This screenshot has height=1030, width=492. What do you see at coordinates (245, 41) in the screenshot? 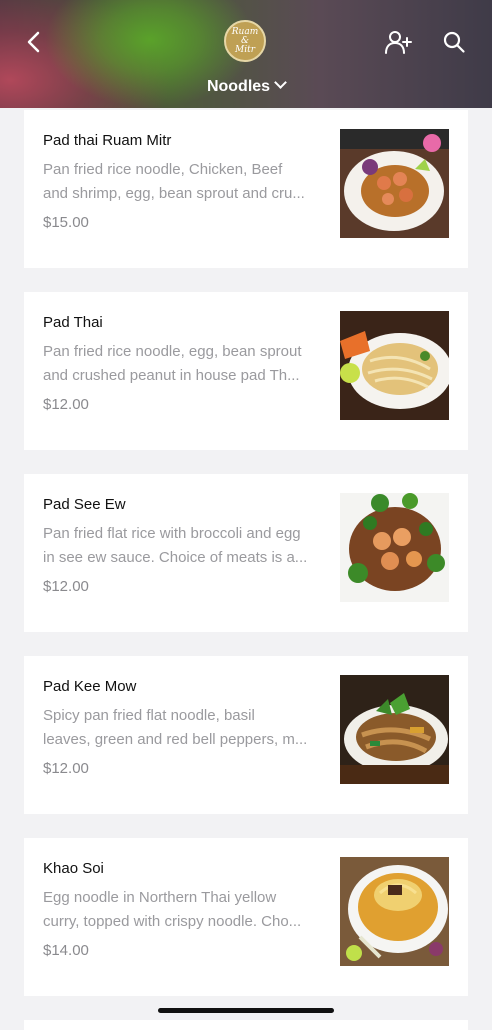
I see `restaurant-logo: Ruam & Mitr` at bounding box center [245, 41].